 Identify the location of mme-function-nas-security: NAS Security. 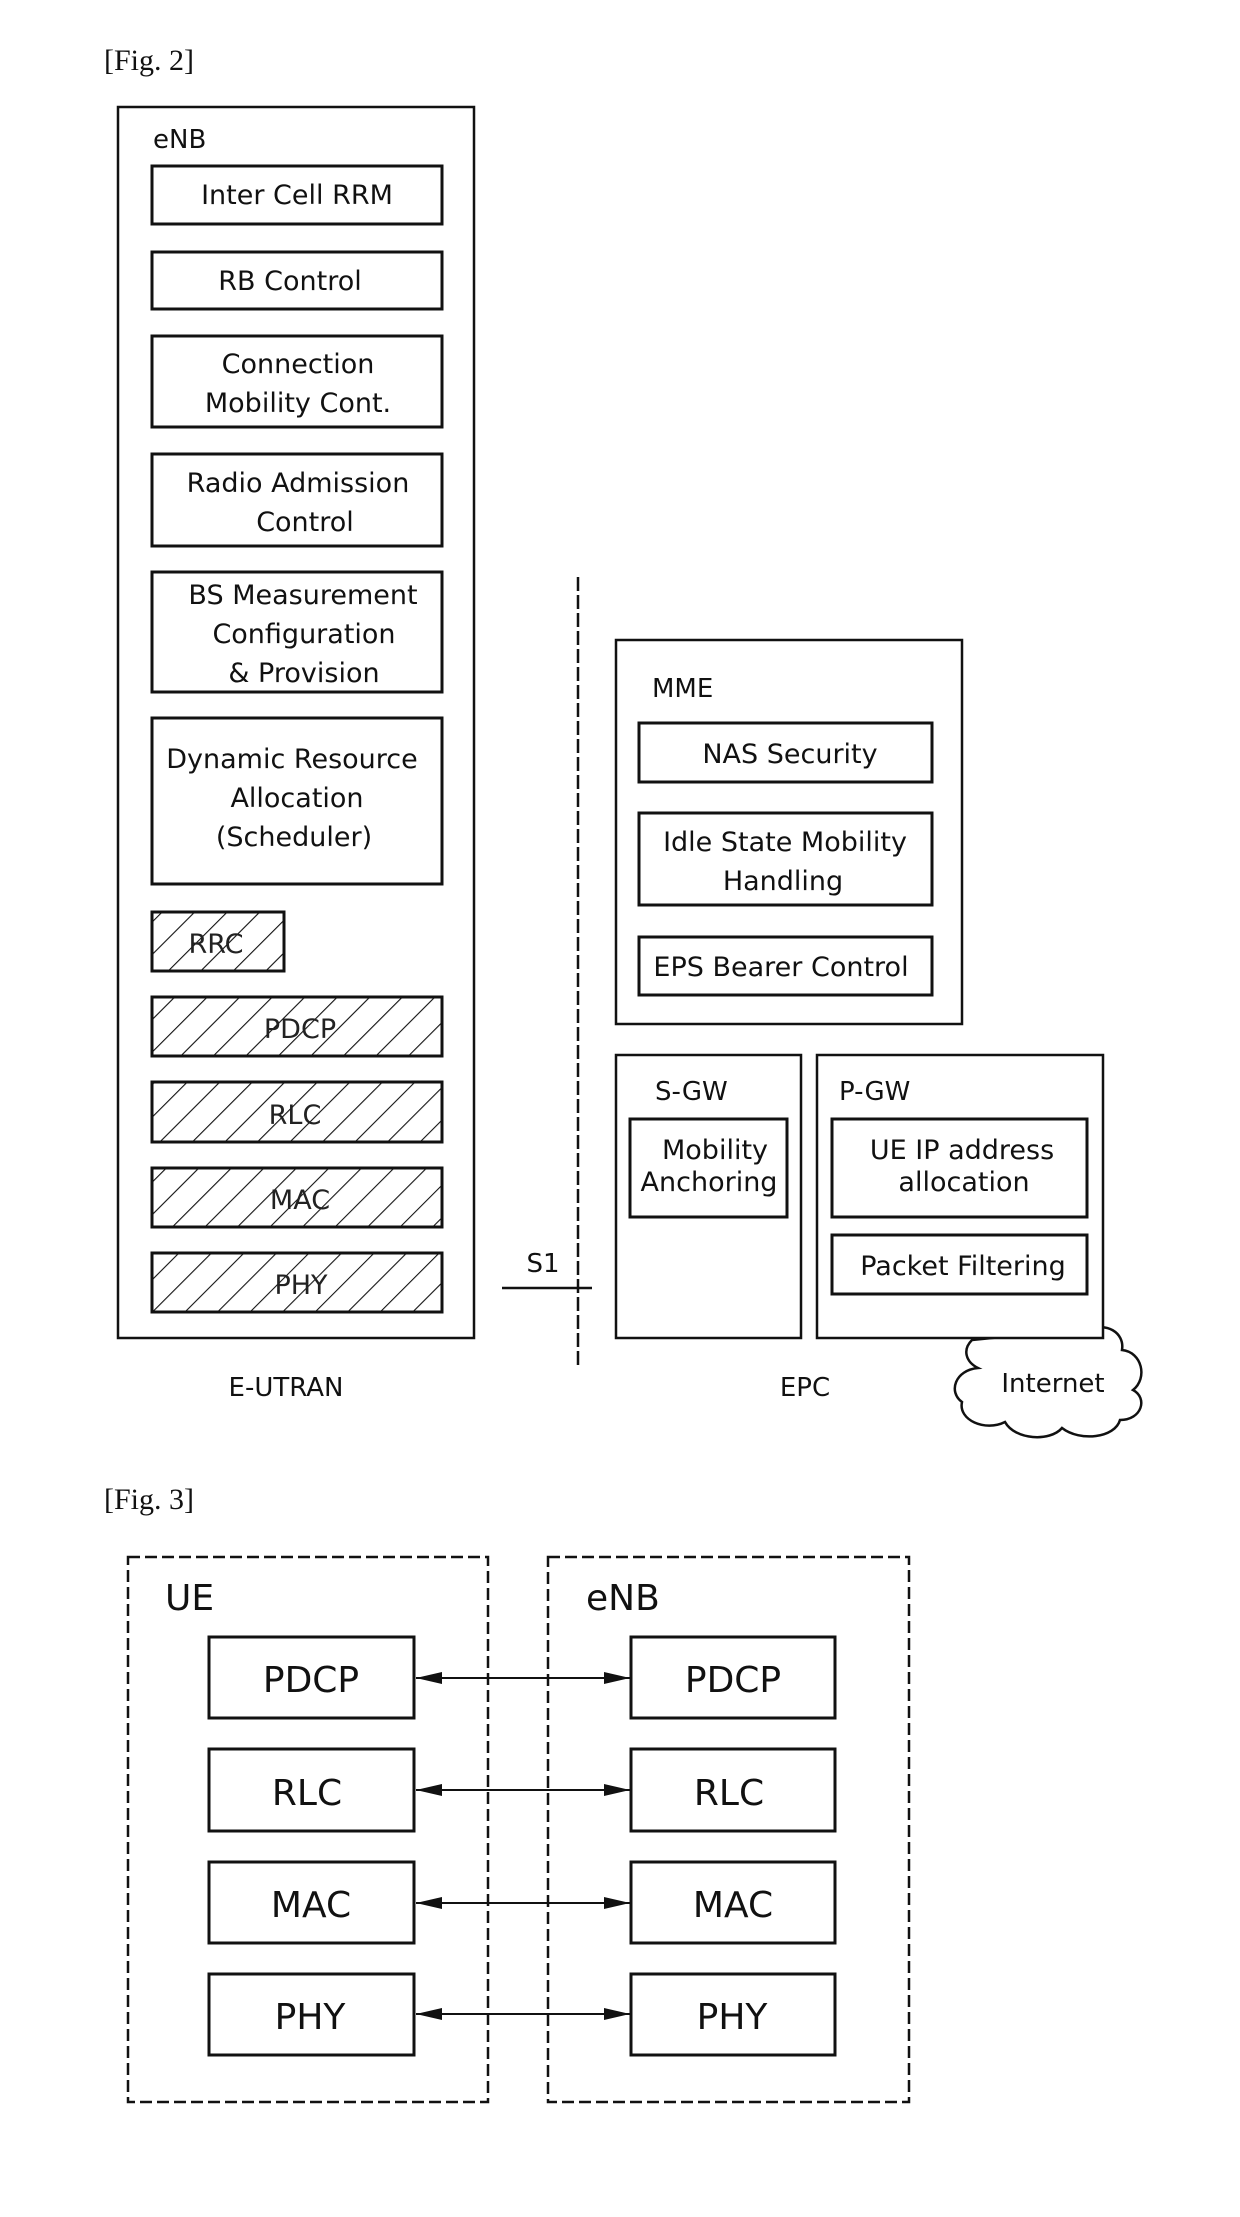
(785, 752).